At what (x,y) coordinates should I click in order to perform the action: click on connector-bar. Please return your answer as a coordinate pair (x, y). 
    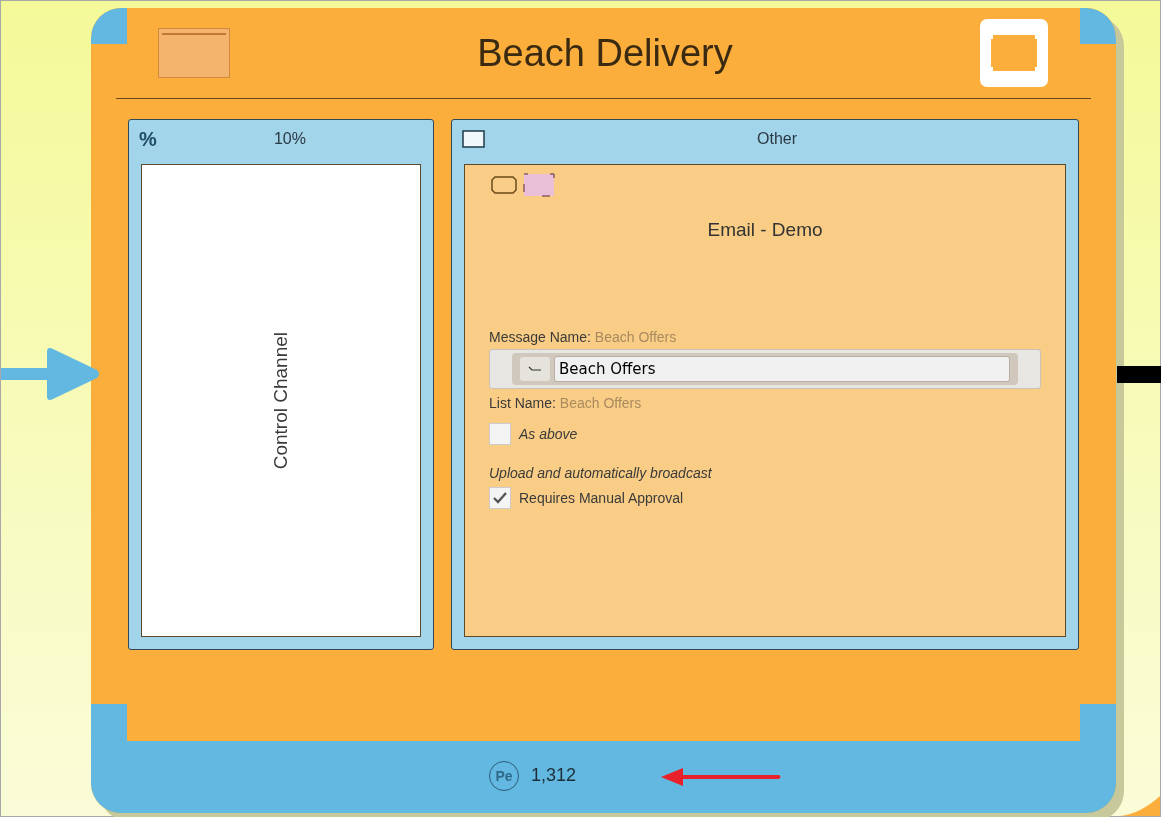
    Looking at the image, I should click on (1139, 374).